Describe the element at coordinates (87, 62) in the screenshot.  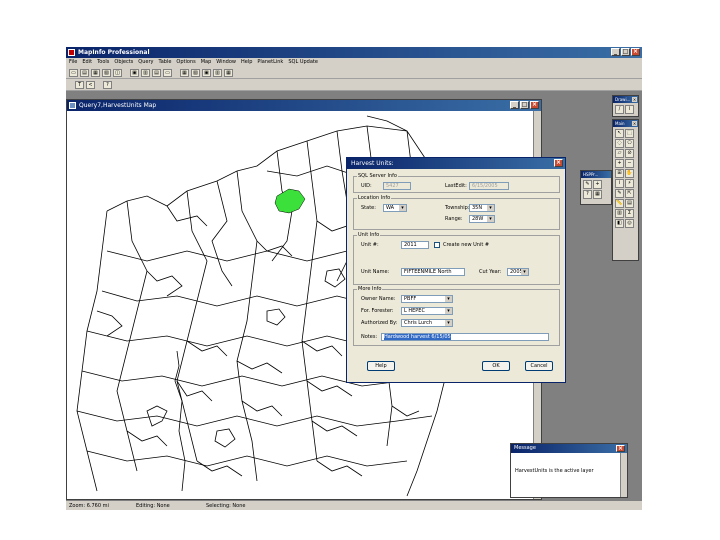
I see `menu-edit: Edit` at that location.